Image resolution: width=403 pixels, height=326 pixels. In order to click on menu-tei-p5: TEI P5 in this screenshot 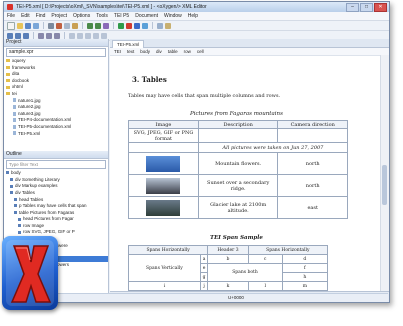, I will do `click(121, 16)`.